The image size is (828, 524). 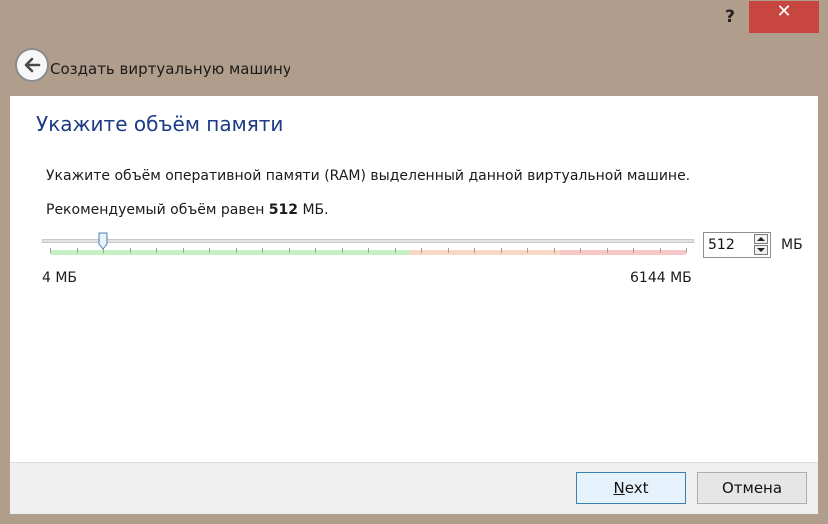 I want to click on next-mnemonic: N, so click(x=619, y=488).